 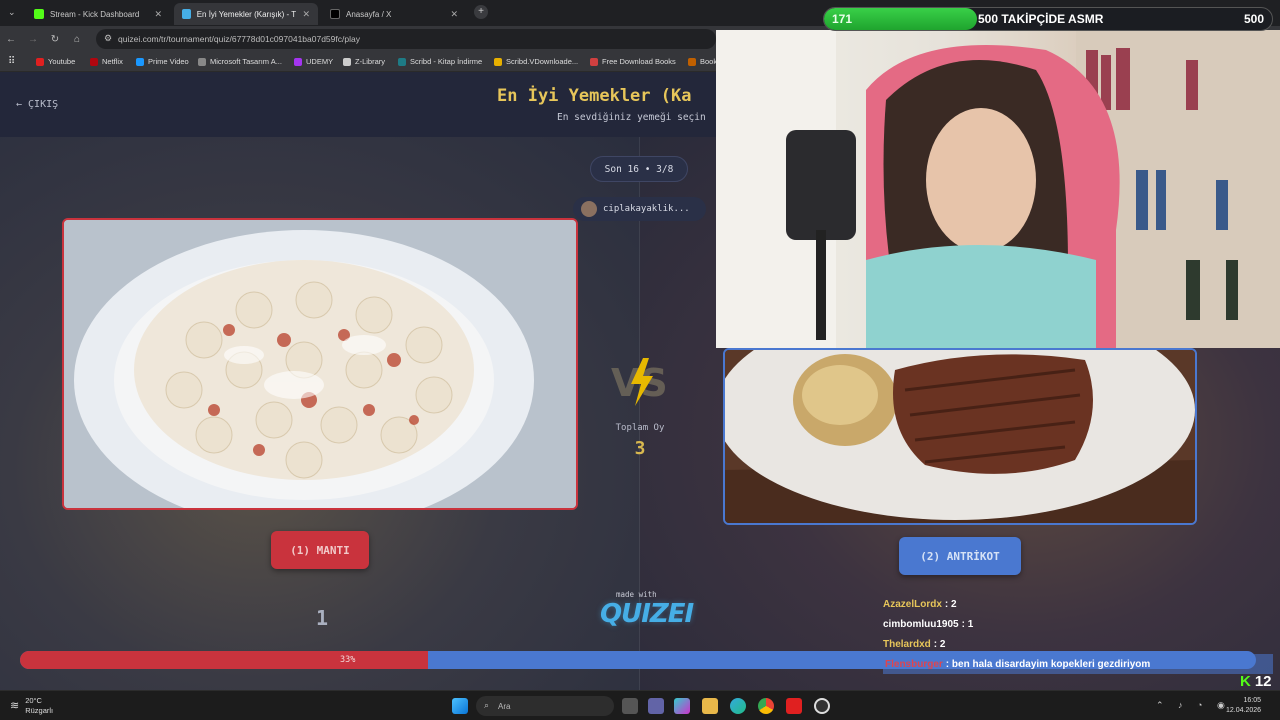 What do you see at coordinates (77, 39) in the screenshot?
I see `home-icon: ⌂` at bounding box center [77, 39].